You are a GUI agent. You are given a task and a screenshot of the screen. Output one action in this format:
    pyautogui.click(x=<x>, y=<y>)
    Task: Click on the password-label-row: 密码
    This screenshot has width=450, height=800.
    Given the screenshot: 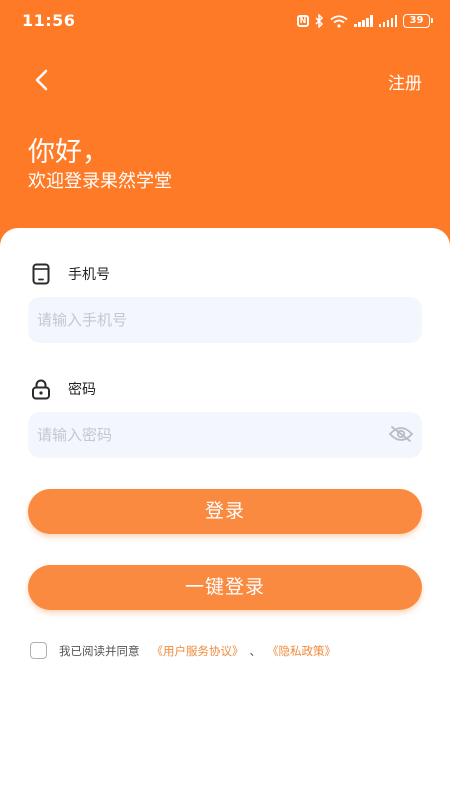 What is the action you would take?
    pyautogui.click(x=63, y=389)
    